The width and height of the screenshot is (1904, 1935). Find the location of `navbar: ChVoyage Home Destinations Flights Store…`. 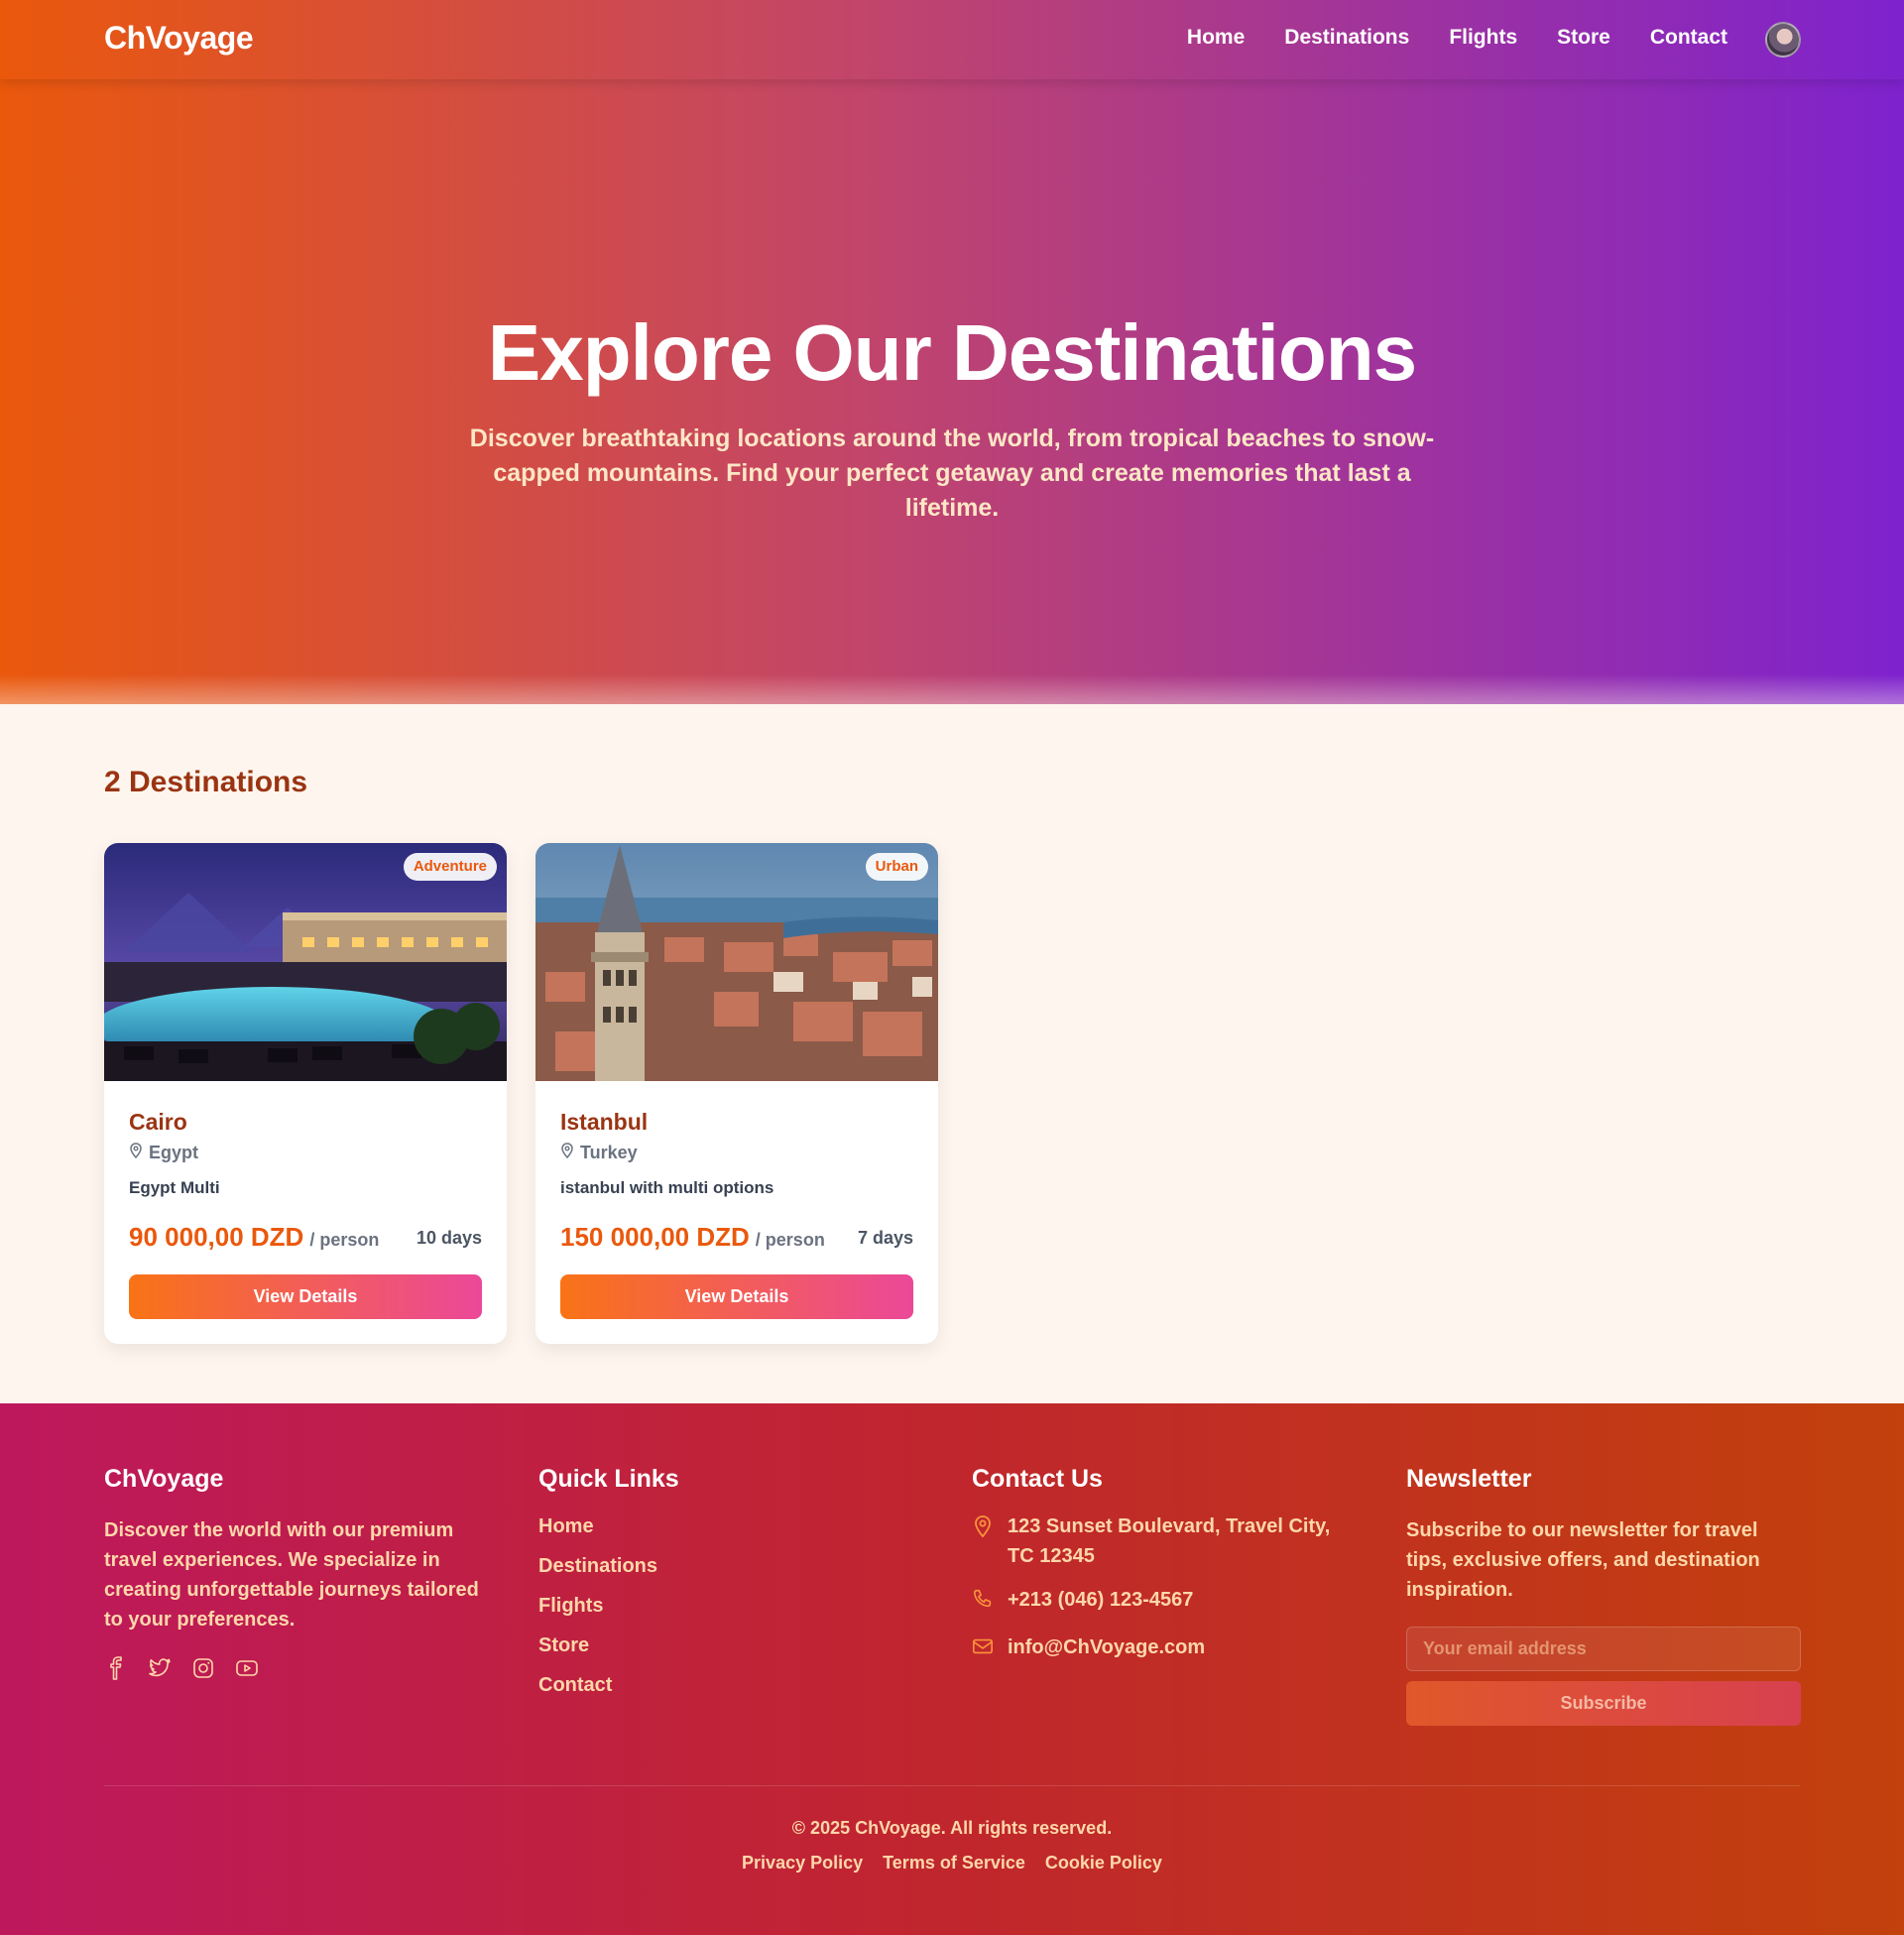

navbar: ChVoyage Home Destinations Flights Store… is located at coordinates (952, 39).